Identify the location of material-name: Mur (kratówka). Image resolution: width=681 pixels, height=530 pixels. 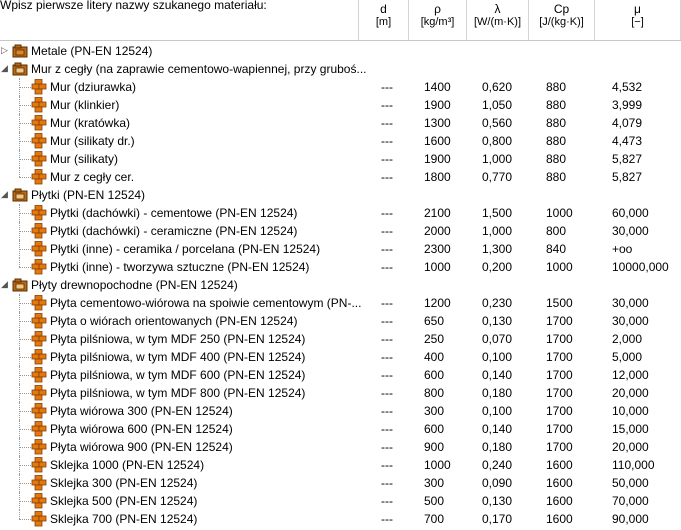
(90, 123).